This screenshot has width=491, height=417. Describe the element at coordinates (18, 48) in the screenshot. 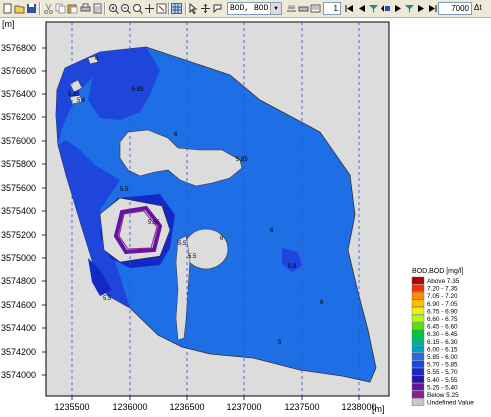

I see `y-tick-label: 3576800` at that location.